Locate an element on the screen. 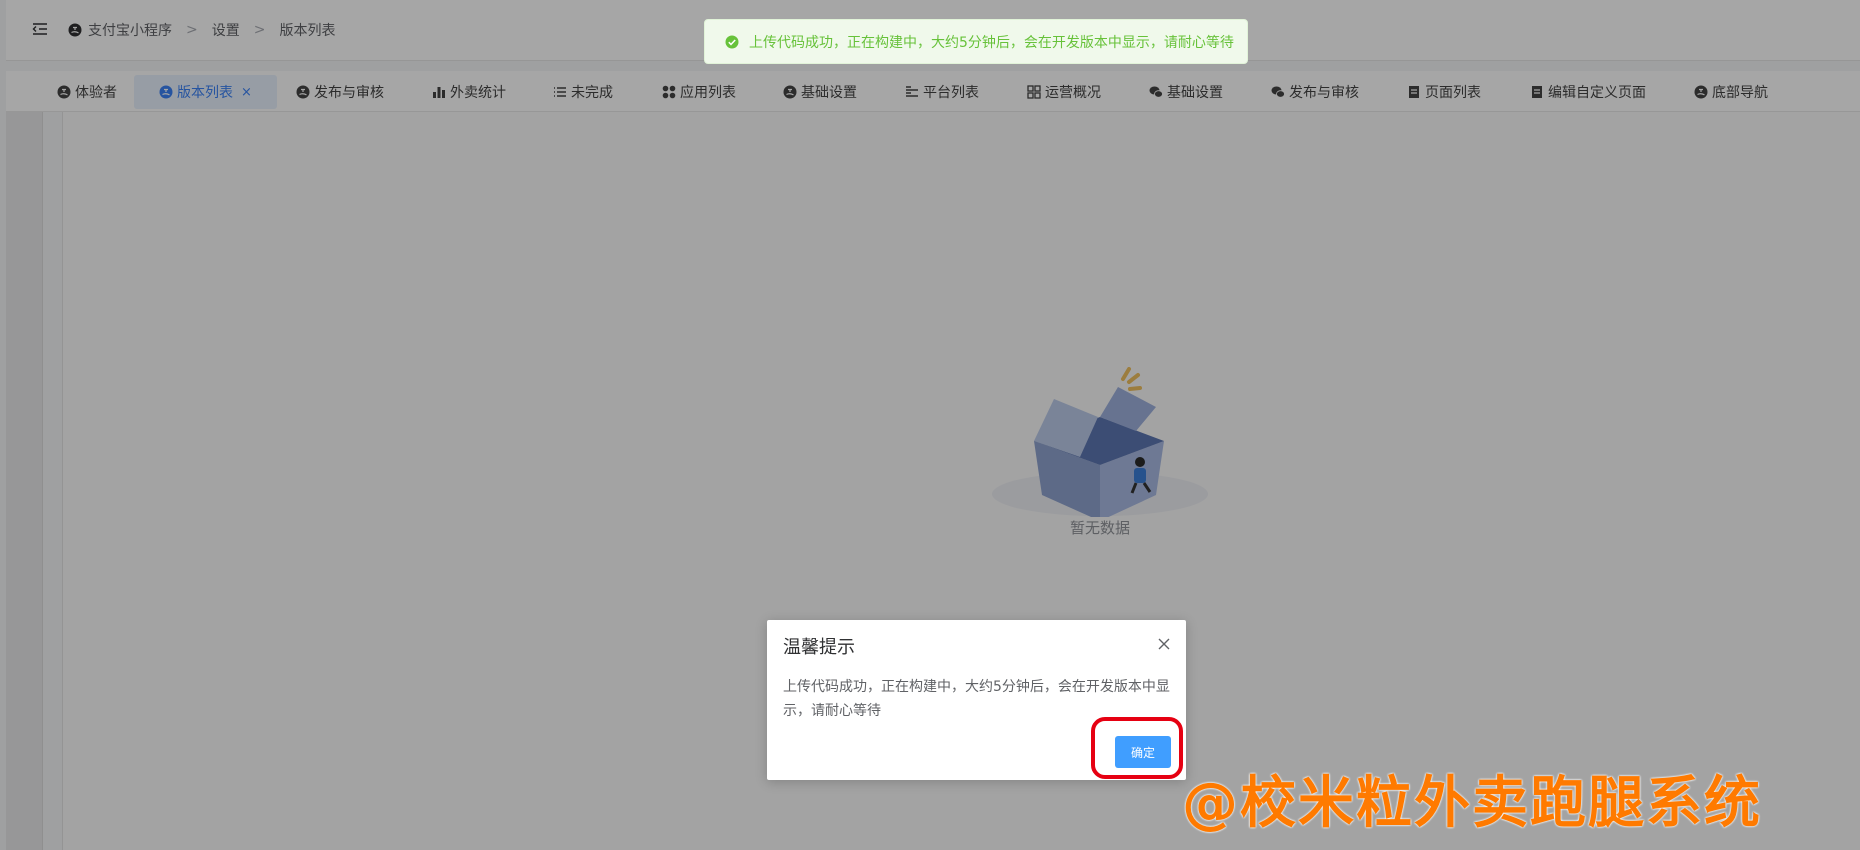 The image size is (1860, 850). toast-message: 上传代码成功，正在构建中，大约5分钟后，会在开发版本中显示，请耐心等待 is located at coordinates (991, 42).